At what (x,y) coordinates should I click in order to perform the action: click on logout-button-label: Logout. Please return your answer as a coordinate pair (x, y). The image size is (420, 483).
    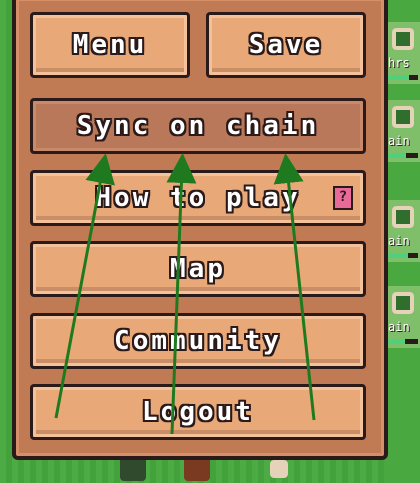
    Looking at the image, I should click on (198, 412).